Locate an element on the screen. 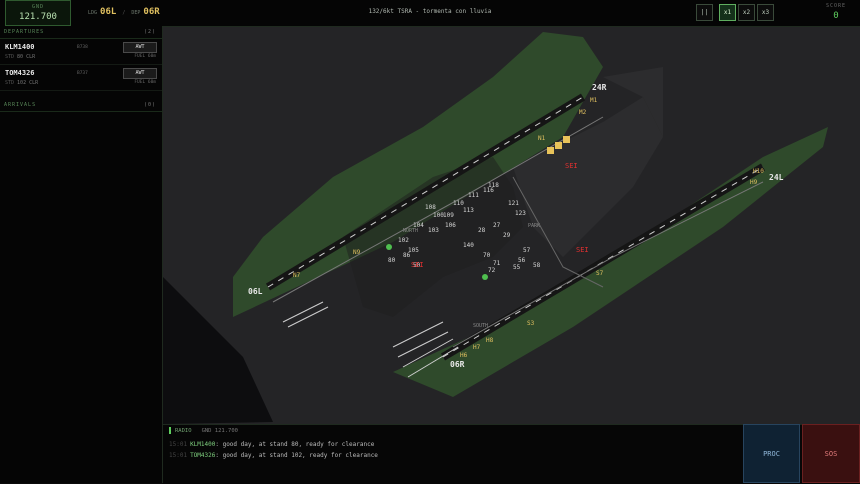 This screenshot has height=484, width=860. svg-text: H7 is located at coordinates (477, 347).